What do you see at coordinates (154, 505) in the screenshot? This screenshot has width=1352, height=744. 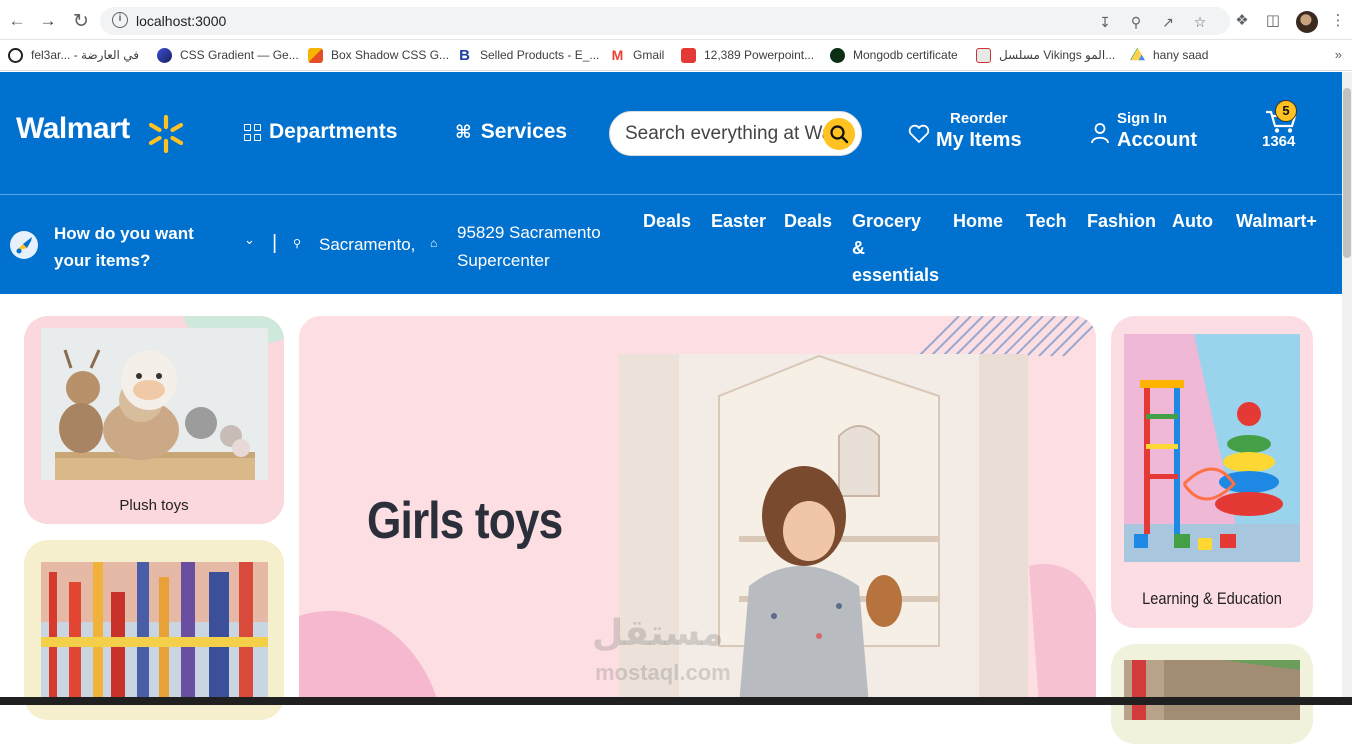 I see `plush-toys-label: Plush toys` at bounding box center [154, 505].